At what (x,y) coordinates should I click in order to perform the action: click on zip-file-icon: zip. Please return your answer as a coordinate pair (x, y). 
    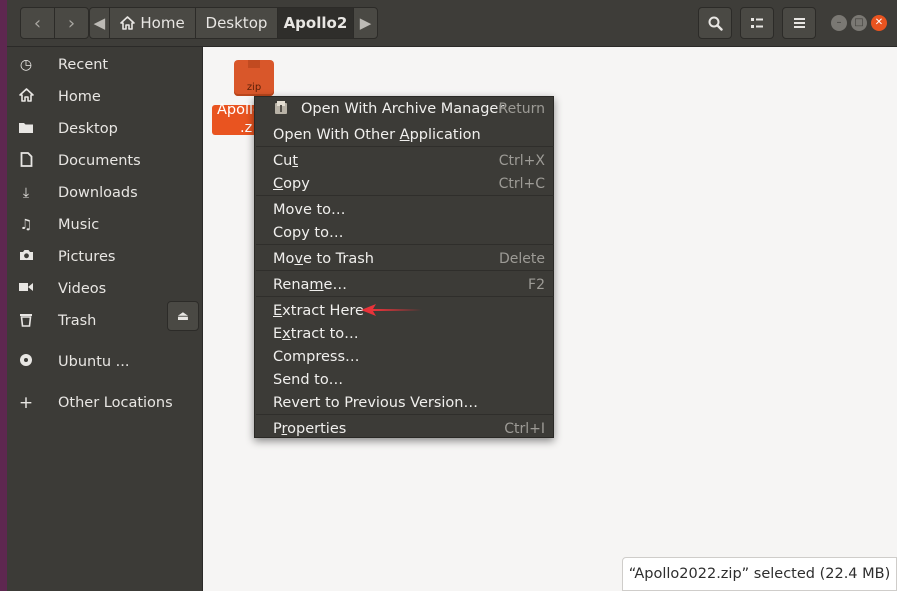
    Looking at the image, I should click on (254, 78).